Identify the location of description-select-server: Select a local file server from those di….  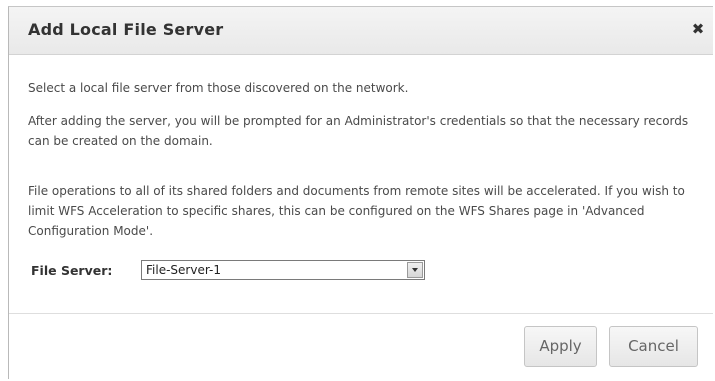
(218, 88).